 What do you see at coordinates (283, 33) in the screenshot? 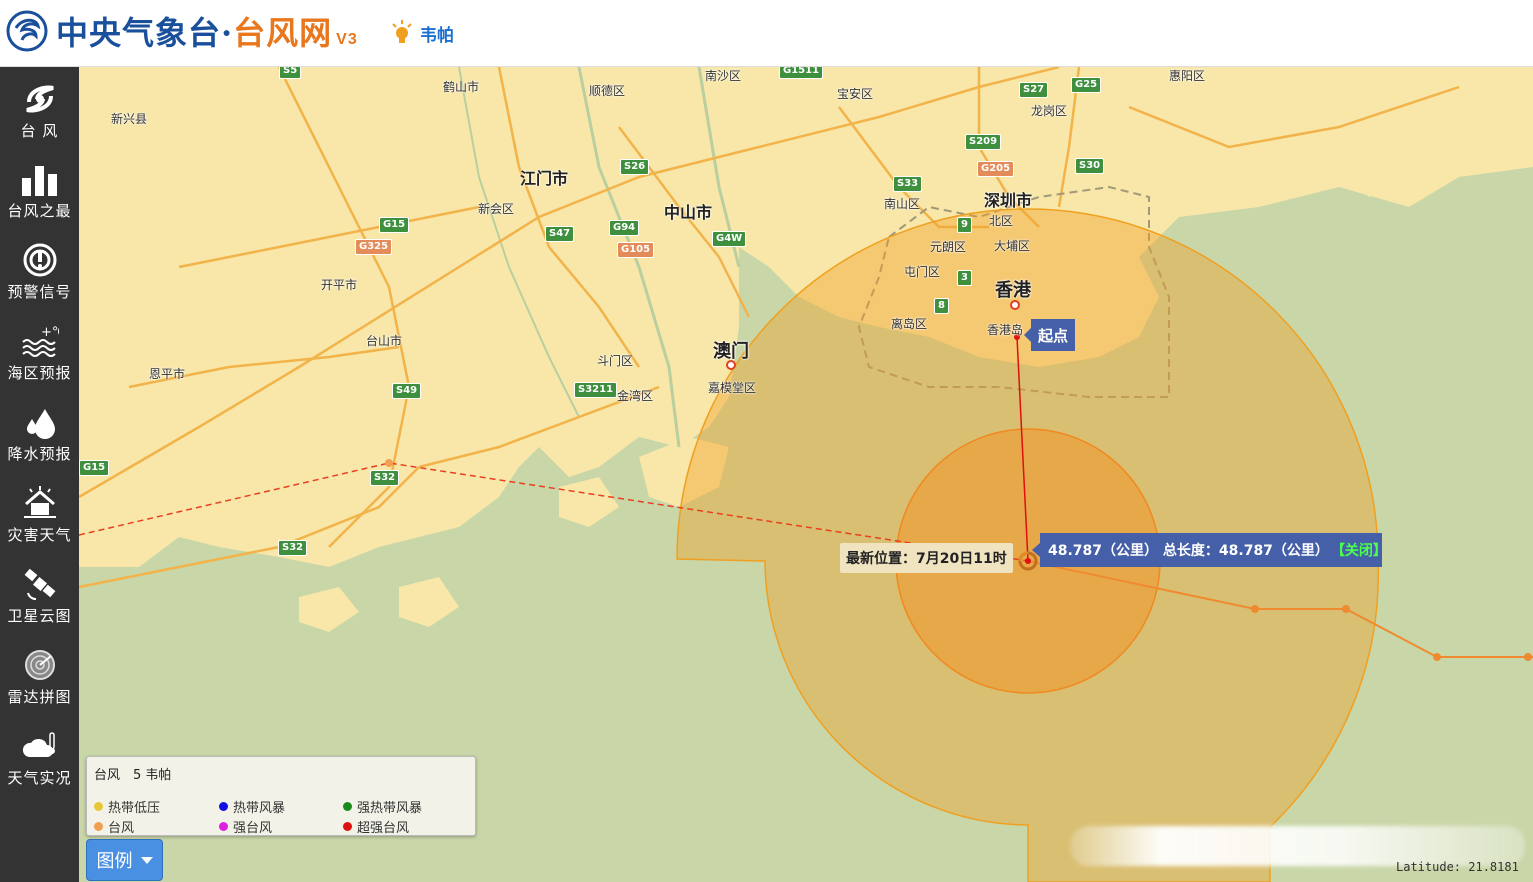
I see `site-title-accent: 台风网` at bounding box center [283, 33].